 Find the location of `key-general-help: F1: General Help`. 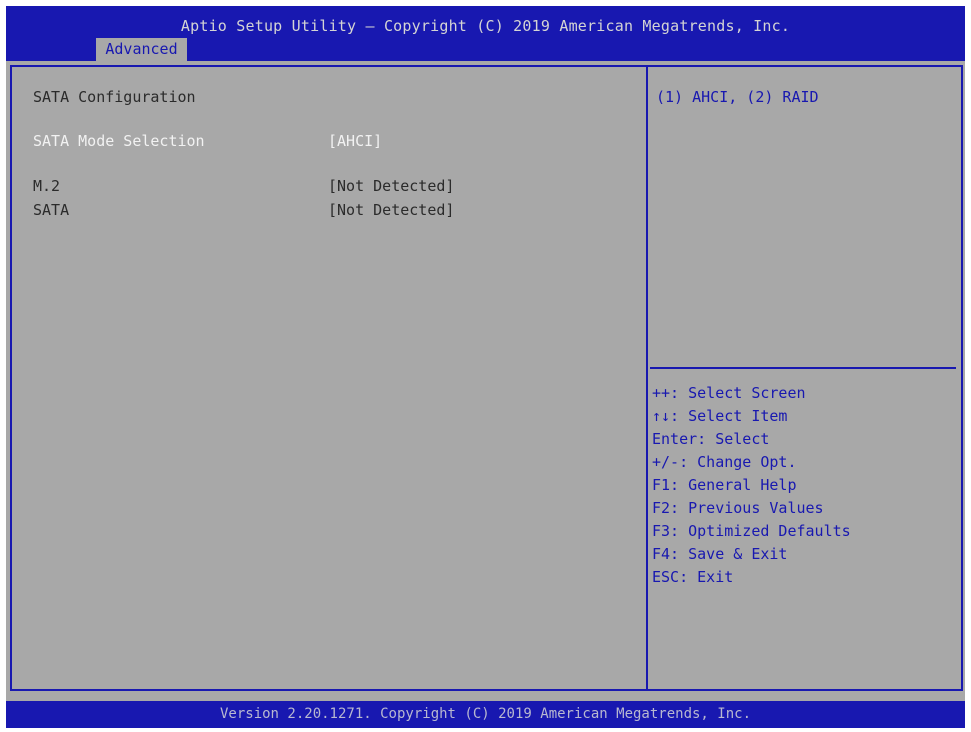

key-general-help: F1: General Help is located at coordinates (724, 485).